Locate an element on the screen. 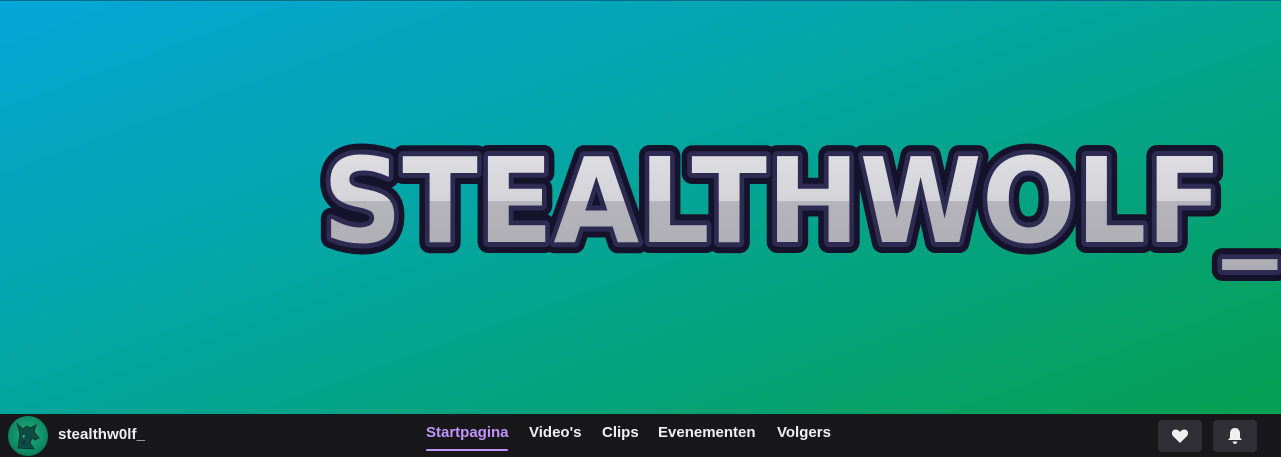 Image resolution: width=1281 pixels, height=457 pixels. wolf-icon is located at coordinates (28, 436).